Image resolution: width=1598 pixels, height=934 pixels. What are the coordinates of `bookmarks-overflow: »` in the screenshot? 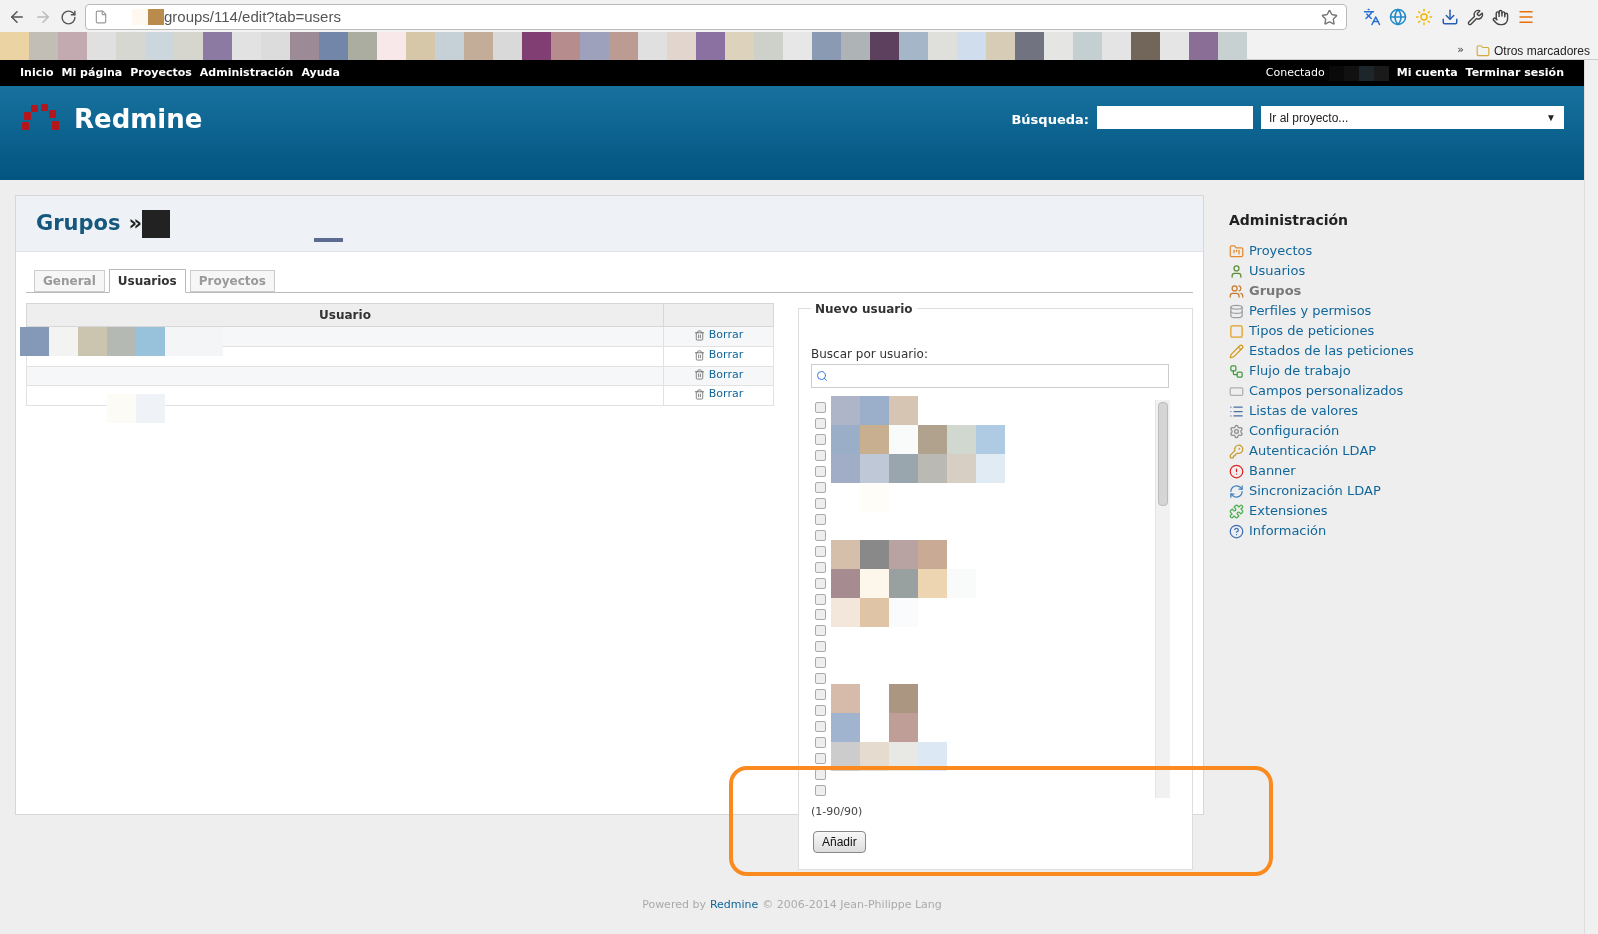 It's located at (1460, 50).